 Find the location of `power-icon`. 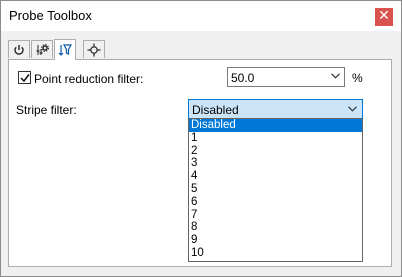

power-icon is located at coordinates (19, 49).